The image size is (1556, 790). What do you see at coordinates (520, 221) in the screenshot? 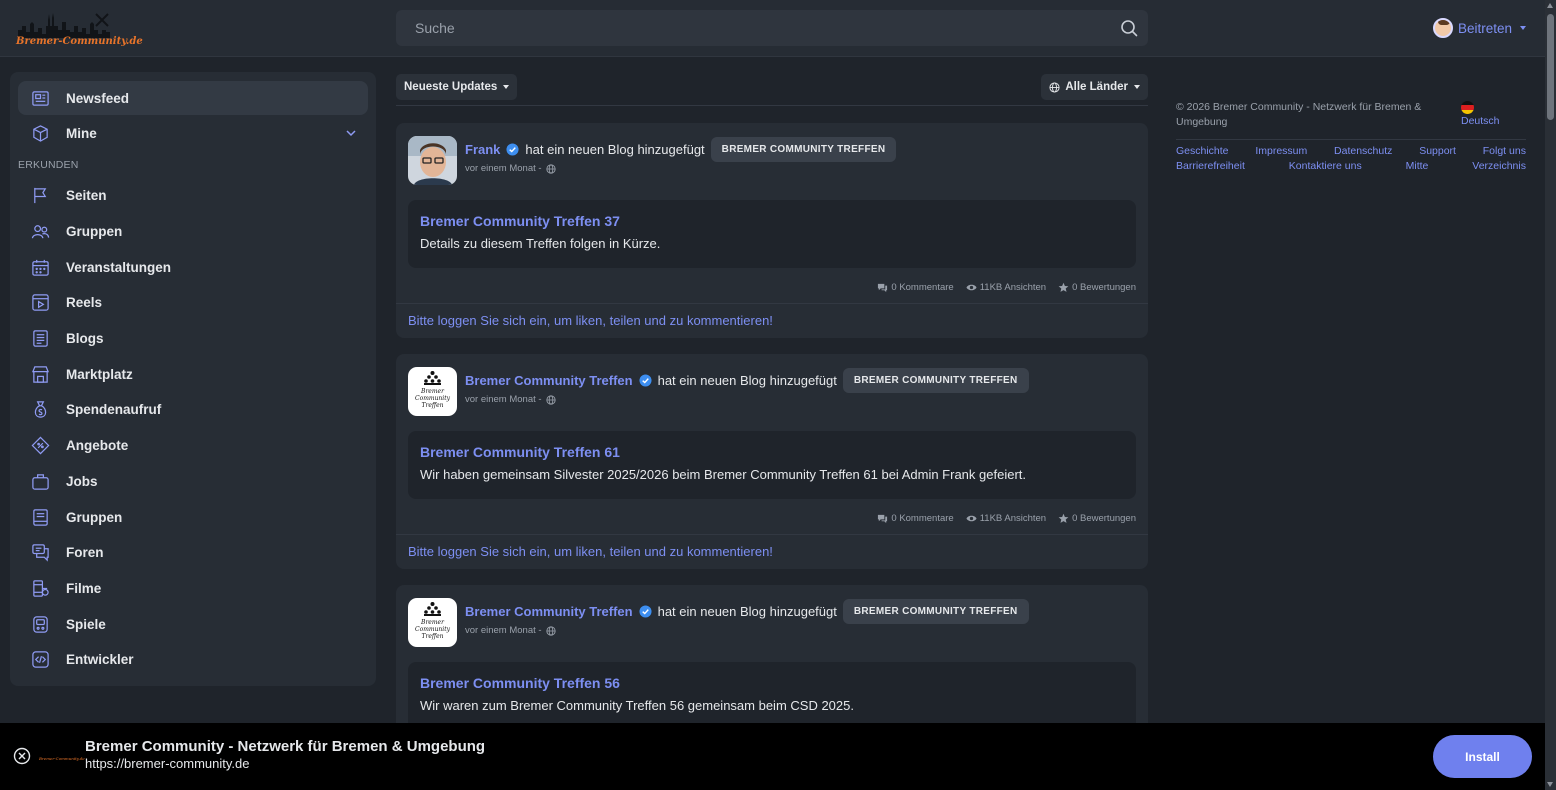
I see `blog-title: Bremer Community Treffen 37` at bounding box center [520, 221].